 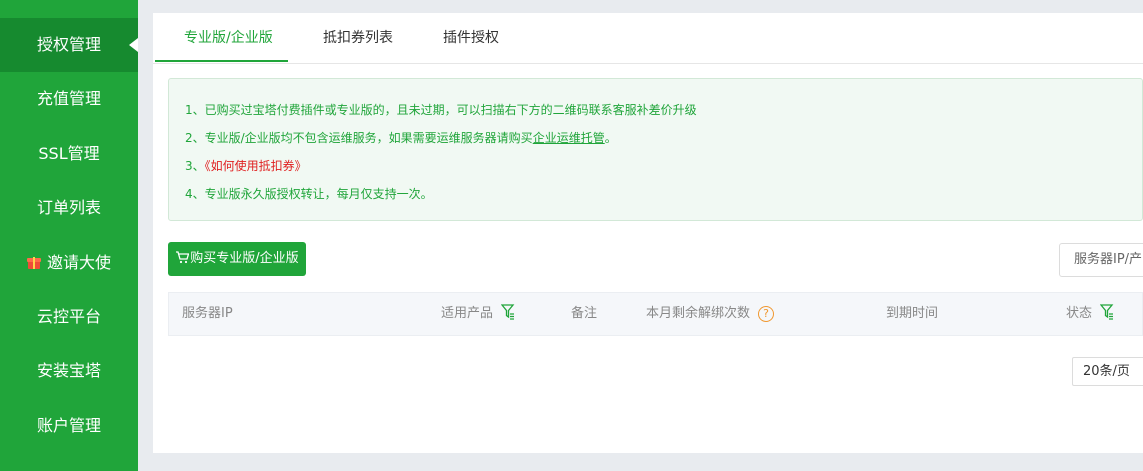 I want to click on col-product-label: 适用产品, so click(x=467, y=313).